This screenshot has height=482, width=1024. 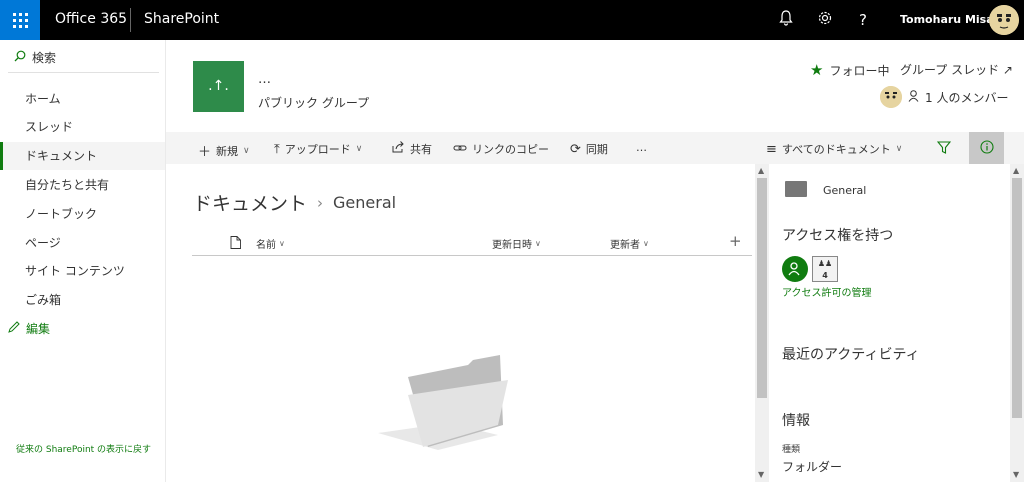 I want to click on modified-by-column-header: 更新者 ∨, so click(x=629, y=243).